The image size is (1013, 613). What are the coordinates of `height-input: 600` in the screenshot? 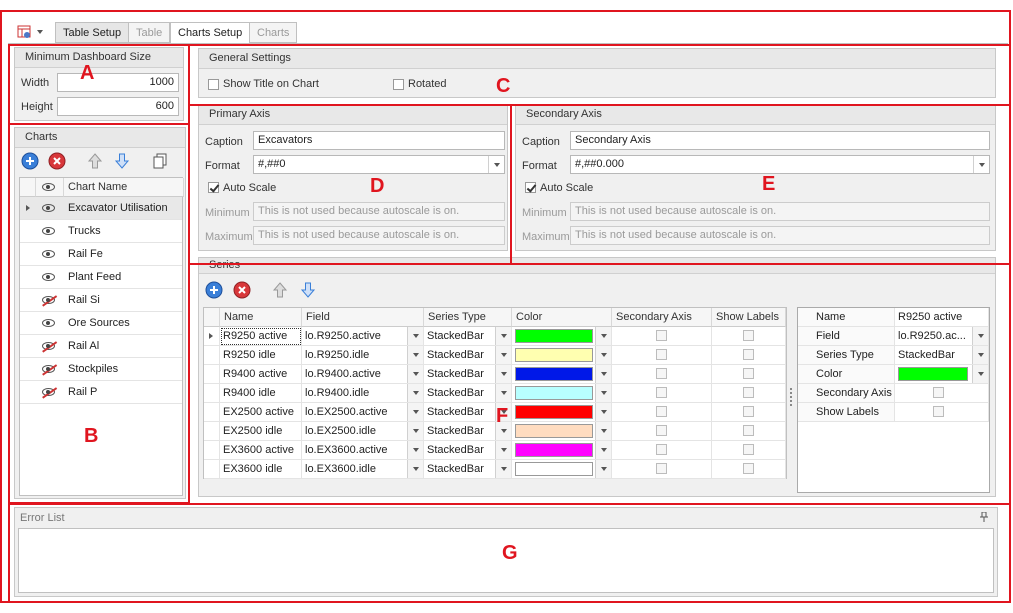 It's located at (118, 106).